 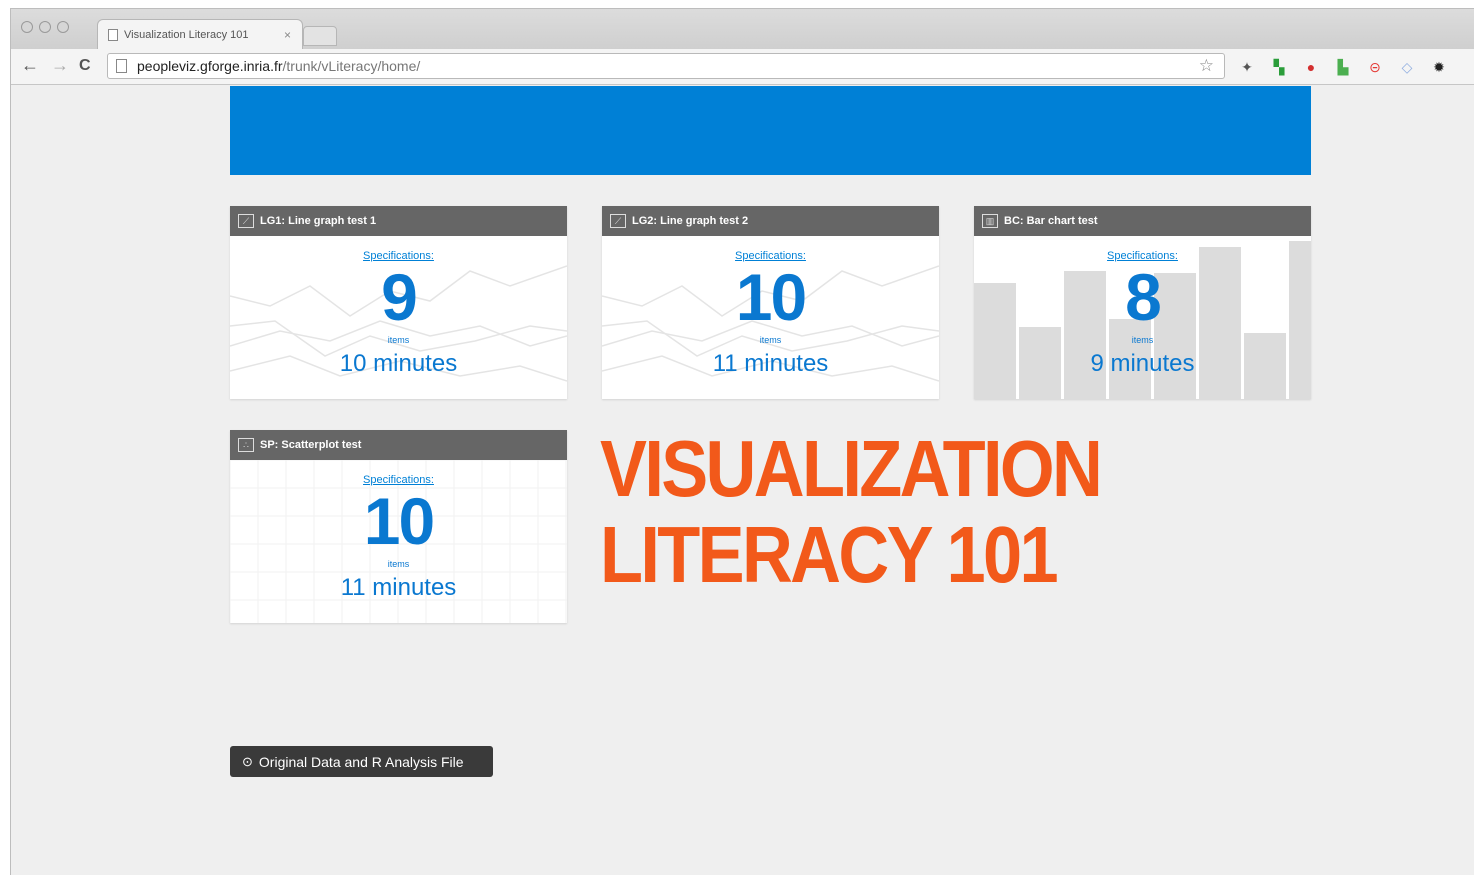 I want to click on site-title: VISUALIZATION LITERACY 101, so click(x=910, y=512).